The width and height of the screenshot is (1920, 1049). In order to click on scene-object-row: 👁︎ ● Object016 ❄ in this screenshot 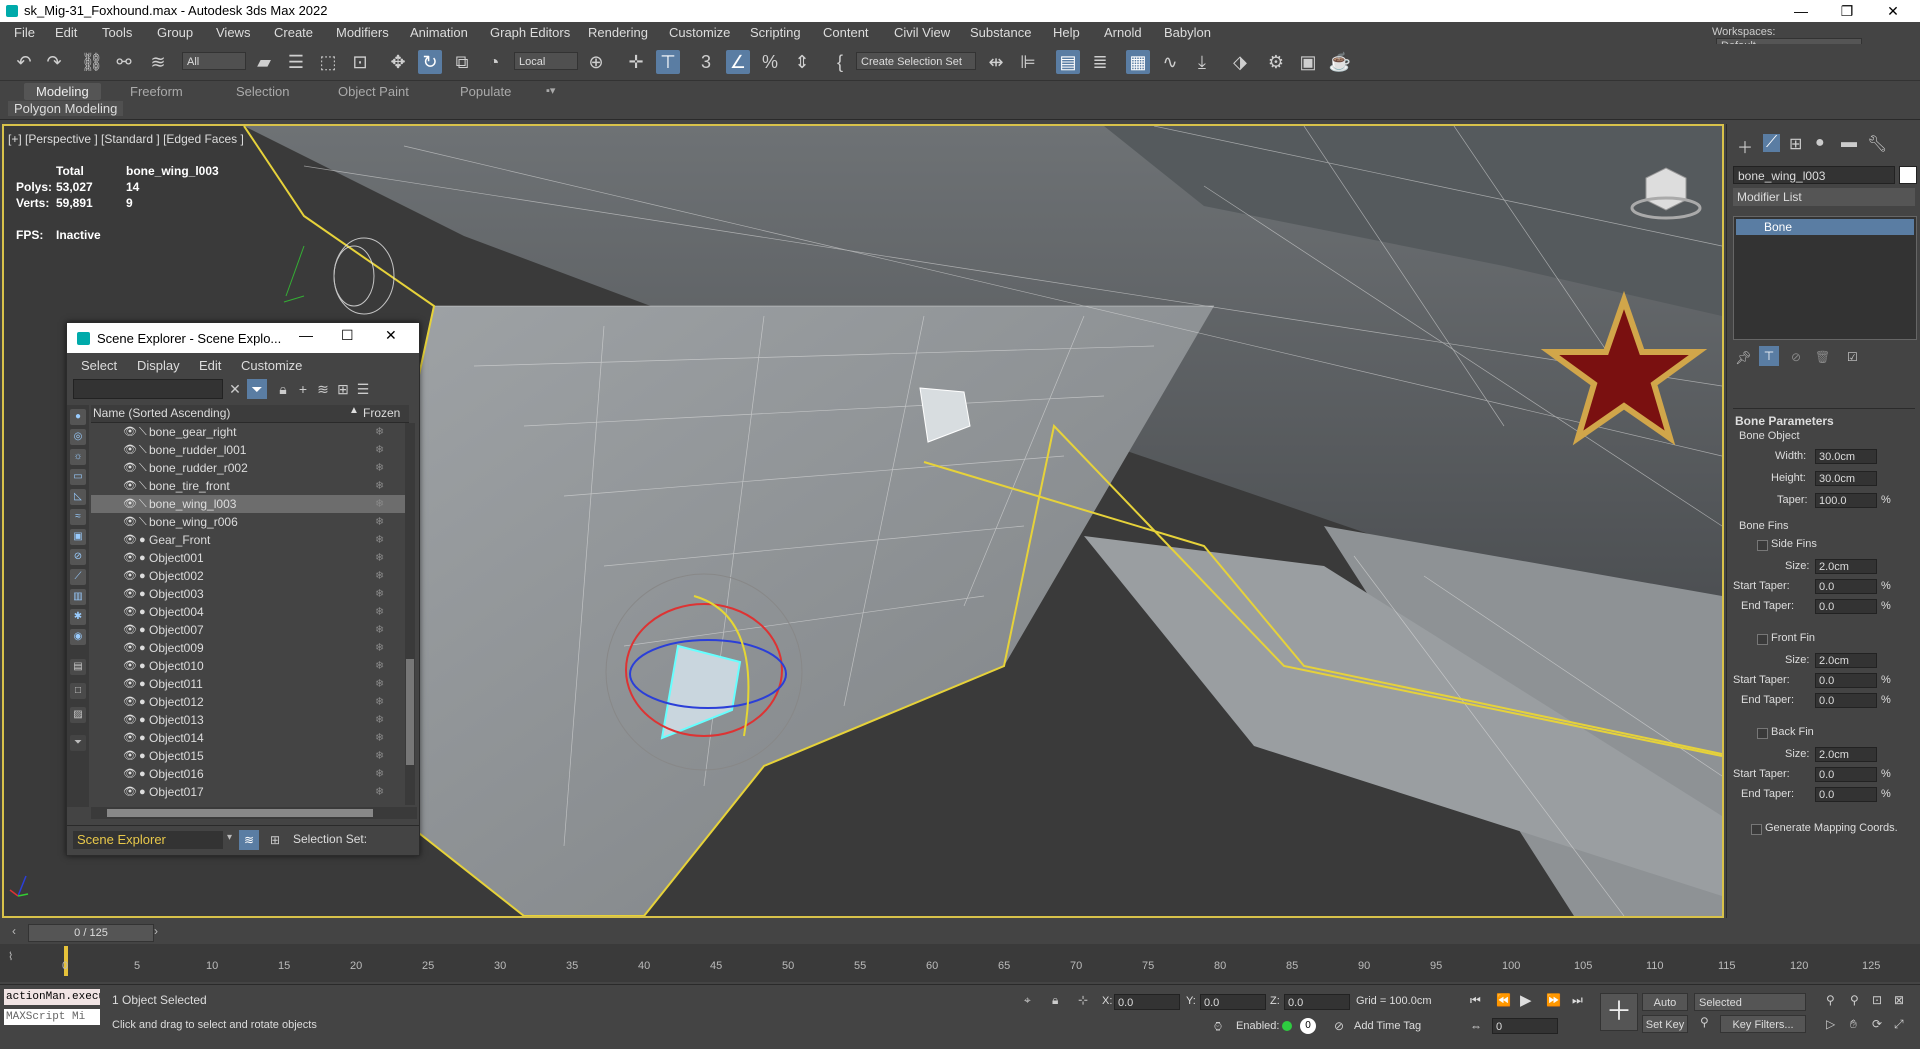, I will do `click(248, 774)`.